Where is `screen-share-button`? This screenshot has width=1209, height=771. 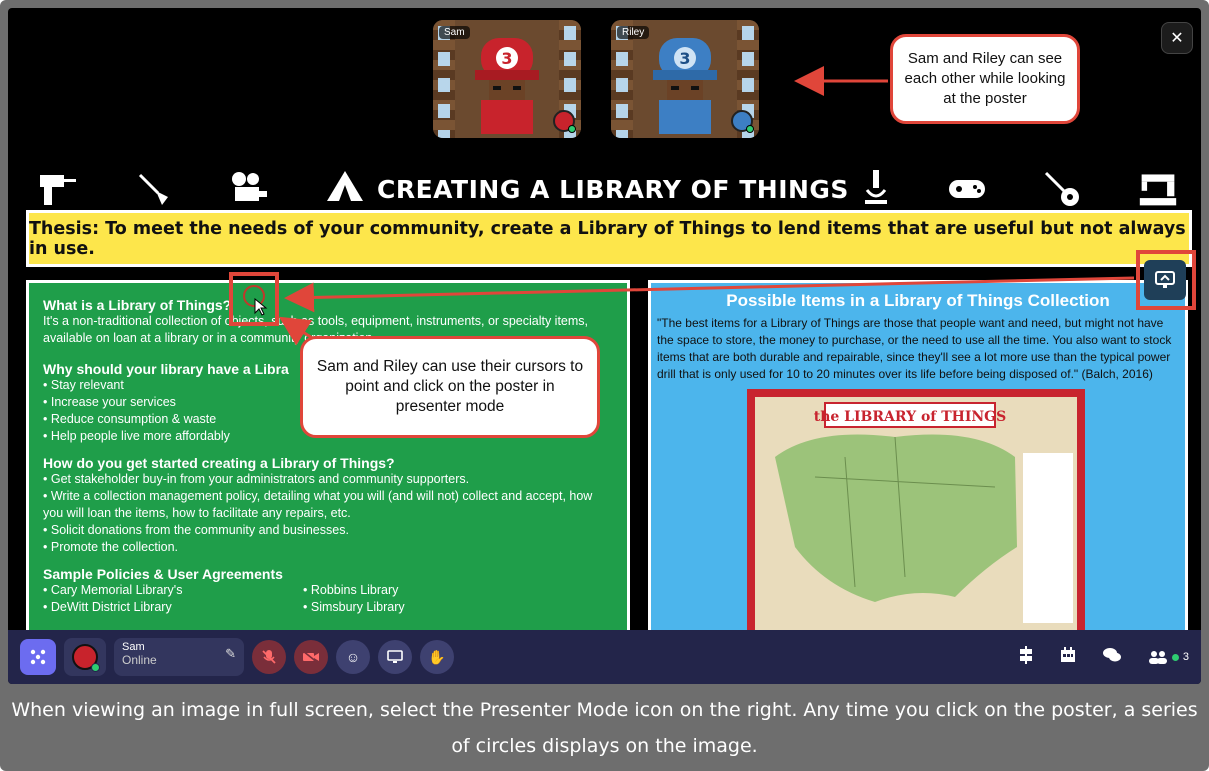
screen-share-button is located at coordinates (395, 657).